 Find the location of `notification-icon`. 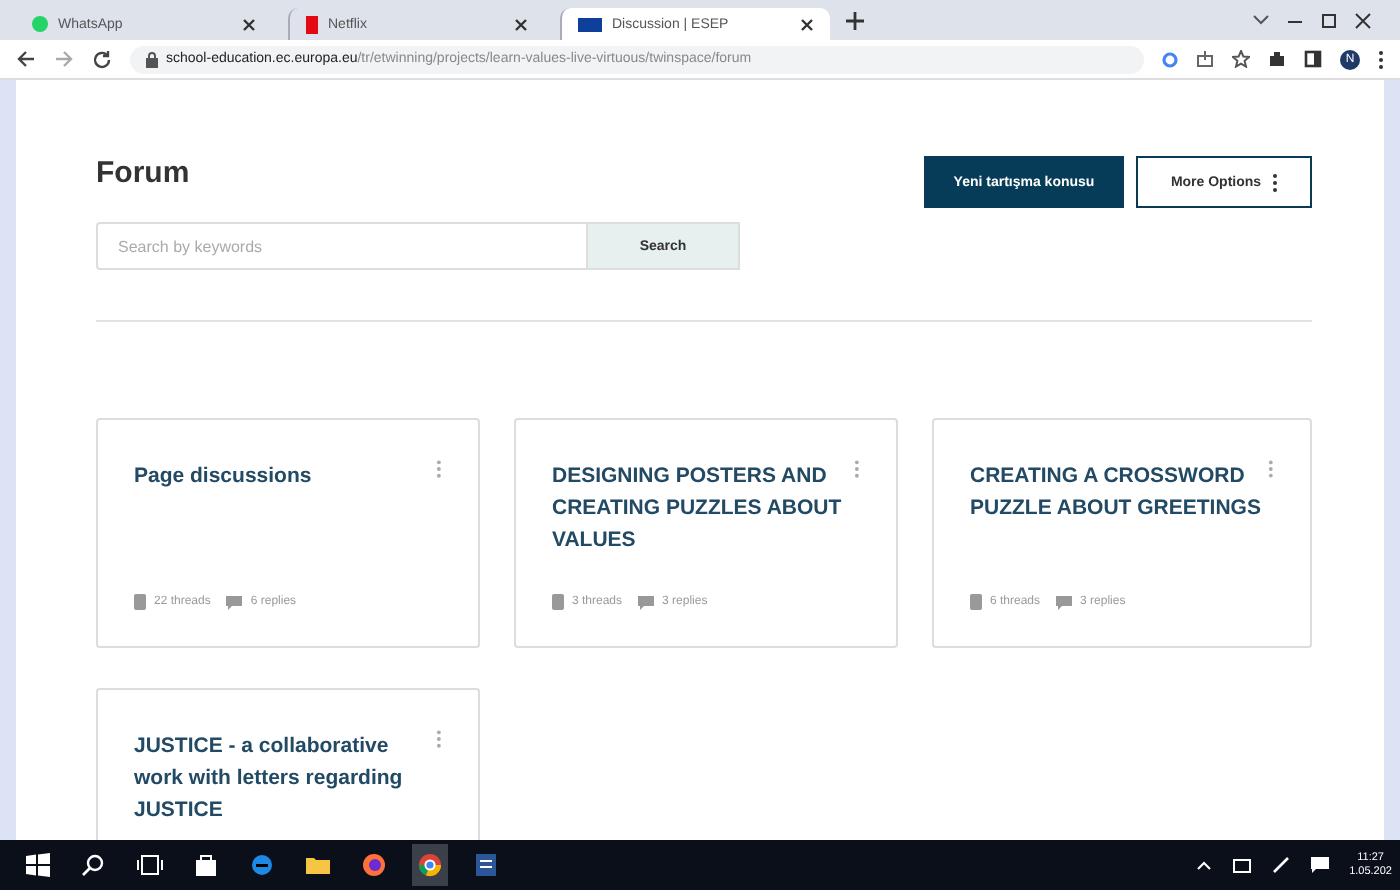

notification-icon is located at coordinates (1319, 865).